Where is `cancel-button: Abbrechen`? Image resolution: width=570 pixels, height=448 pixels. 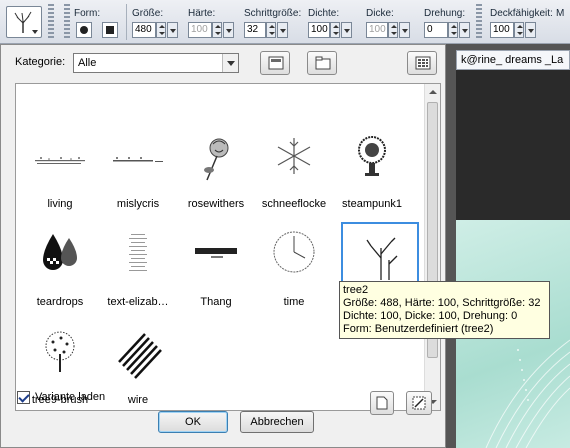
cancel-button: Abbrechen is located at coordinates (277, 422).